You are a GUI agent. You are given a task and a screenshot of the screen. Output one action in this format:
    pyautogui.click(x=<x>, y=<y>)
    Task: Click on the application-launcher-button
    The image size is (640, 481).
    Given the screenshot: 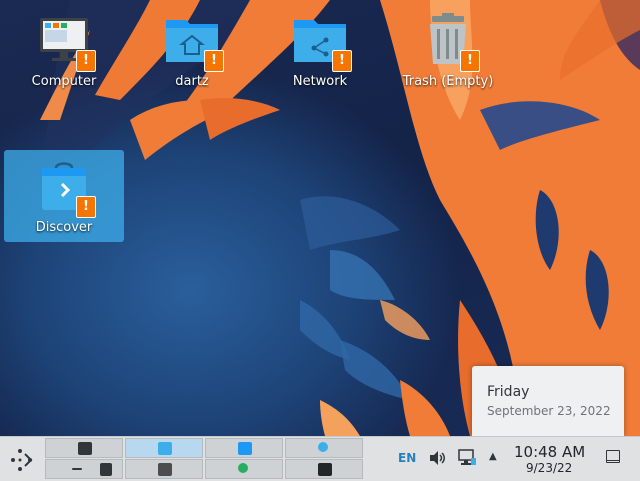 What is the action you would take?
    pyautogui.click(x=22, y=460)
    